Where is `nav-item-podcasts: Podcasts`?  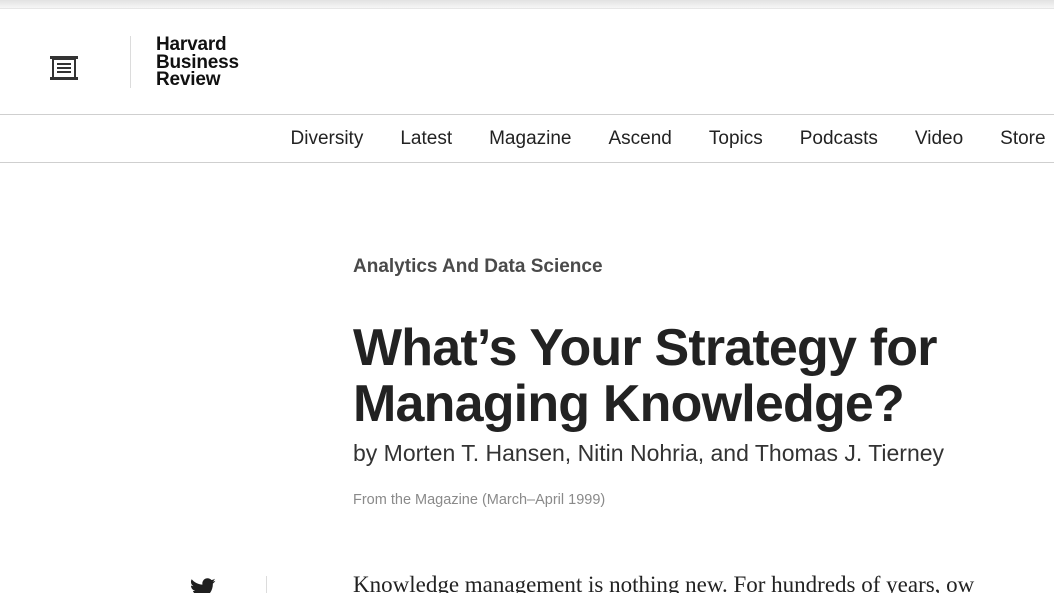 nav-item-podcasts: Podcasts is located at coordinates (838, 139).